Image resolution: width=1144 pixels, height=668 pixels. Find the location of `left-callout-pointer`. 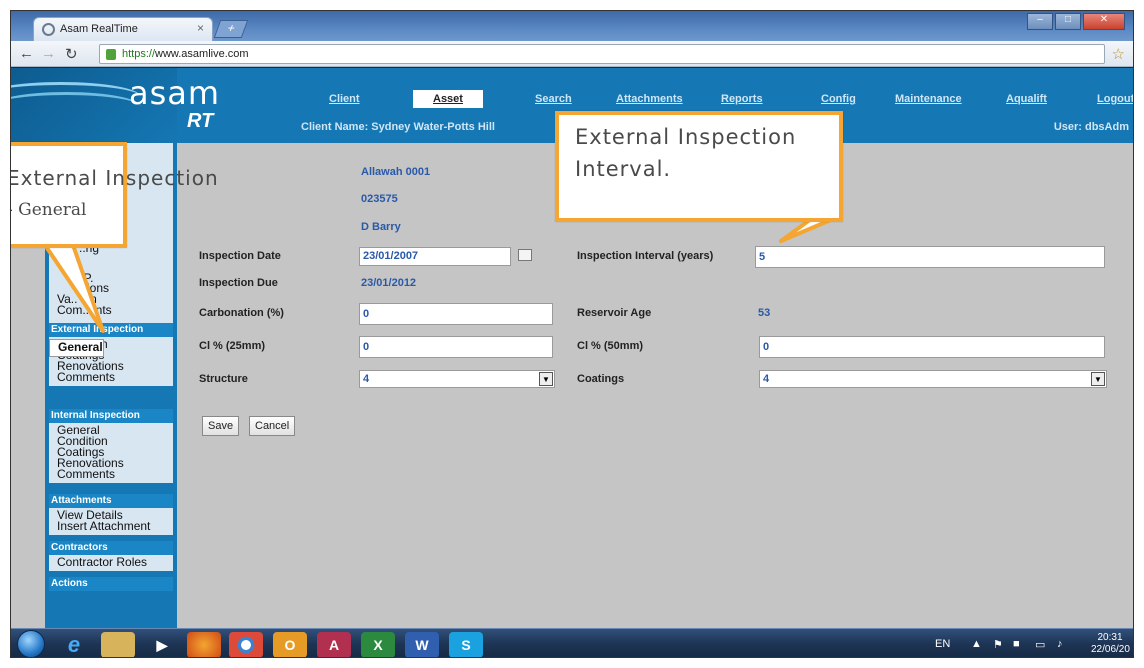

left-callout-pointer is located at coordinates (74, 288).